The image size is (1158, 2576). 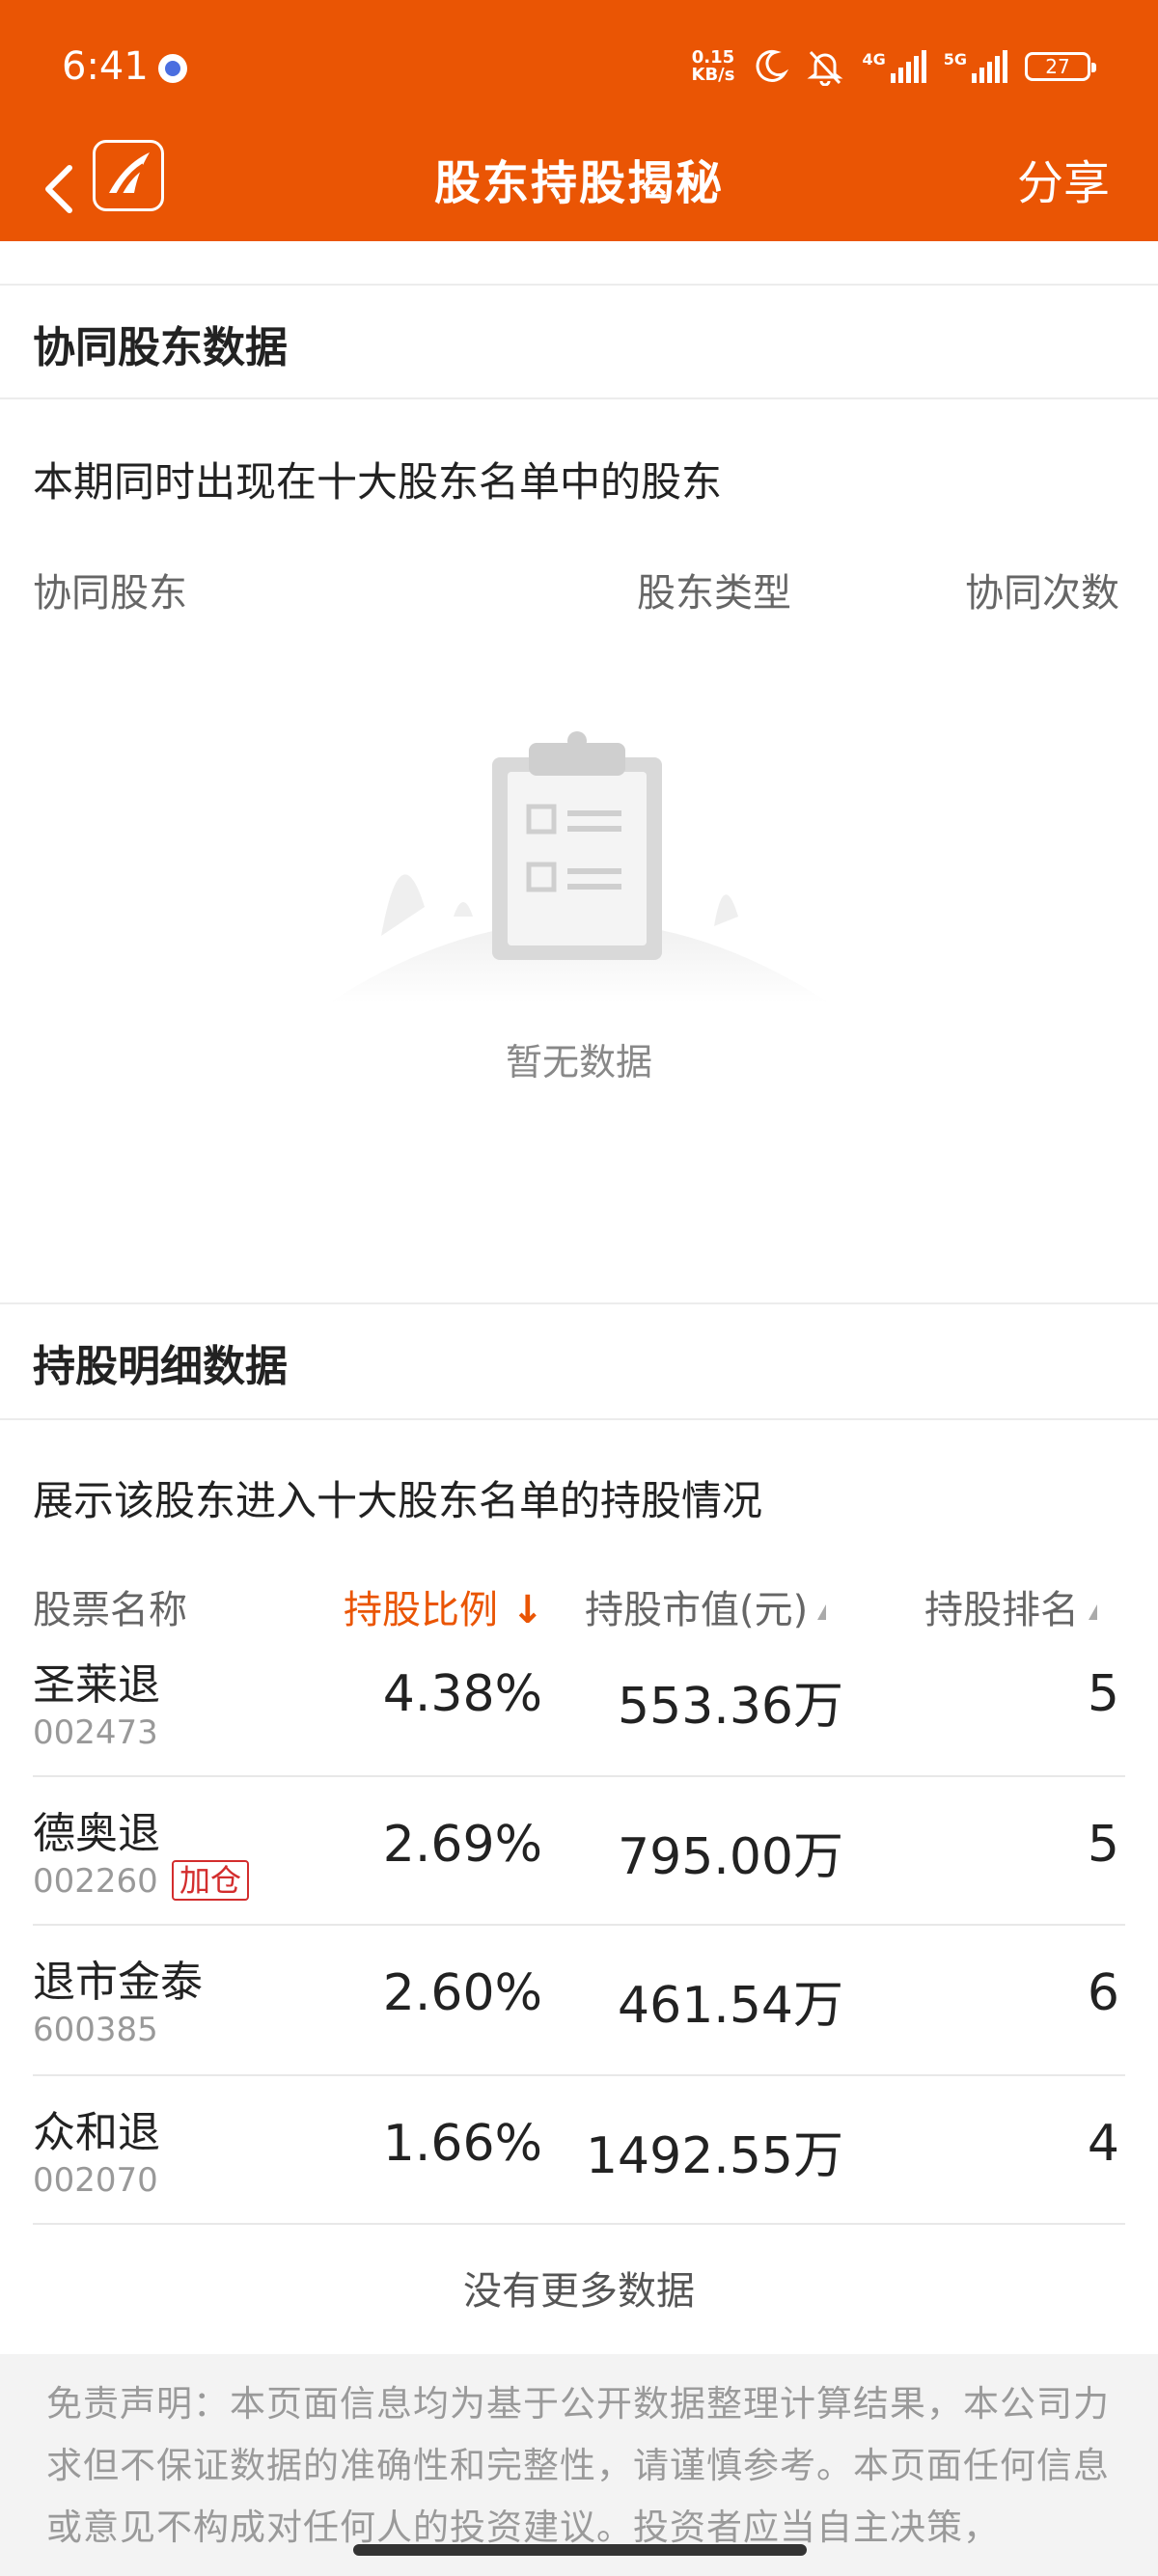 What do you see at coordinates (579, 67) in the screenshot?
I see `status-bar: 6:41 0.15 KB/s 4G 5G 27` at bounding box center [579, 67].